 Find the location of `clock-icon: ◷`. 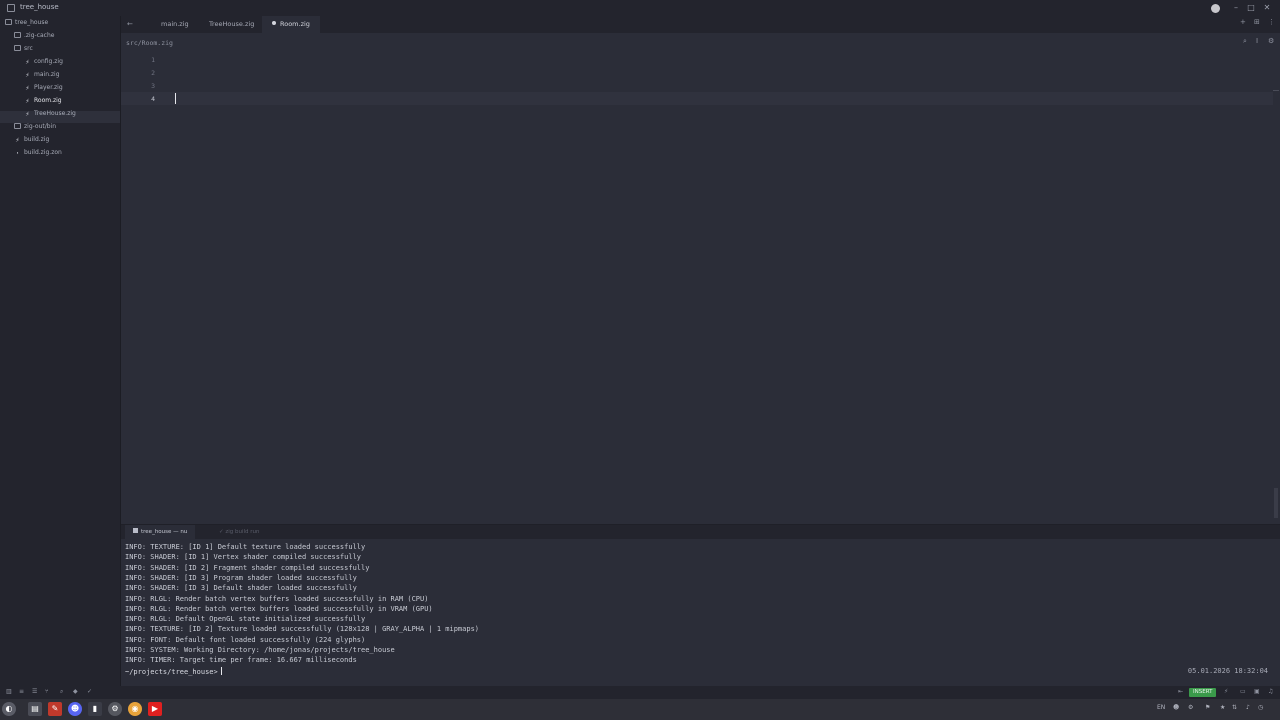

clock-icon: ◷ is located at coordinates (1260, 707).